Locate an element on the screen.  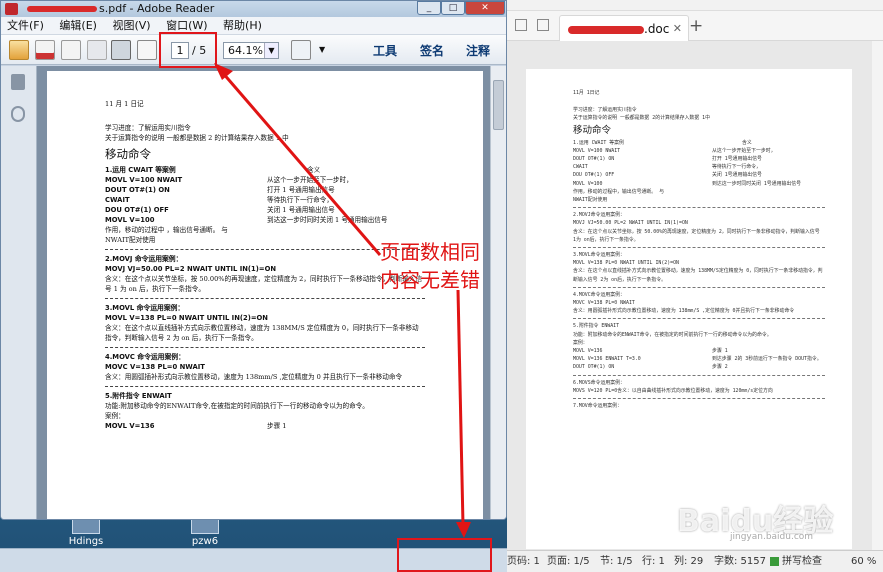
wps-scrollbar is located at coordinates (877, 295).